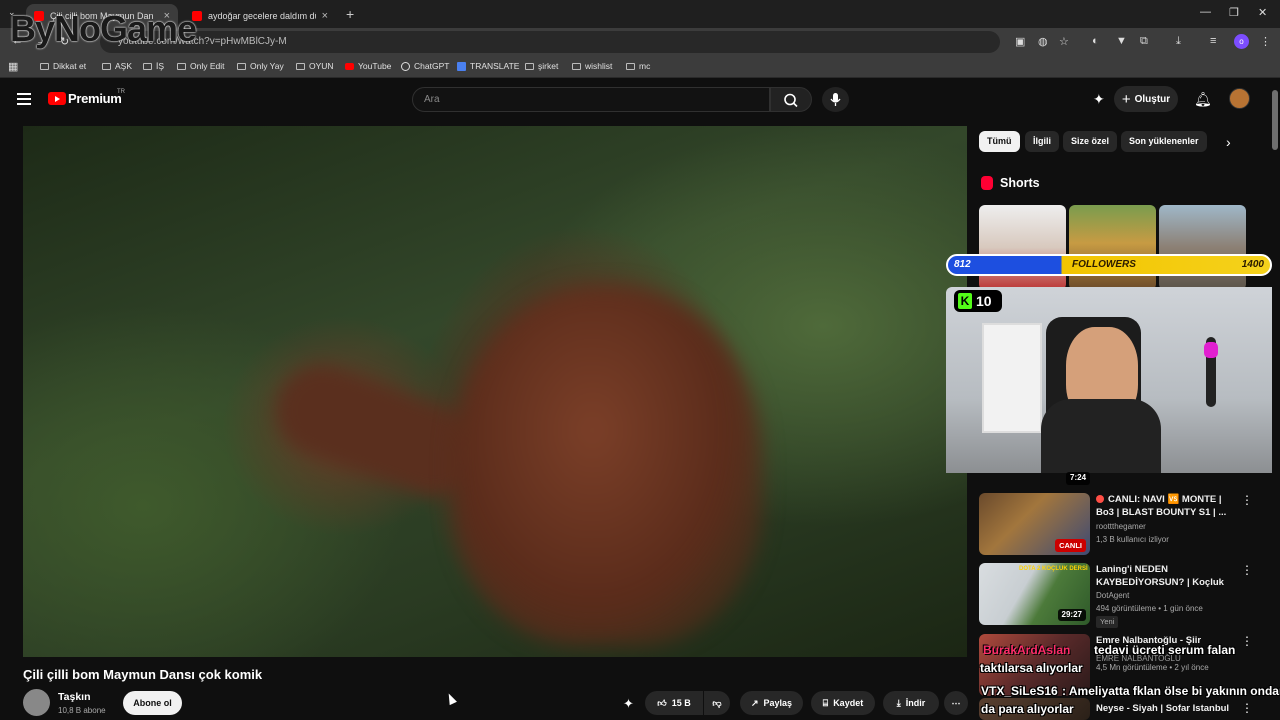  What do you see at coordinates (260, 66) in the screenshot?
I see `bookmark-folder: Only Yay` at bounding box center [260, 66].